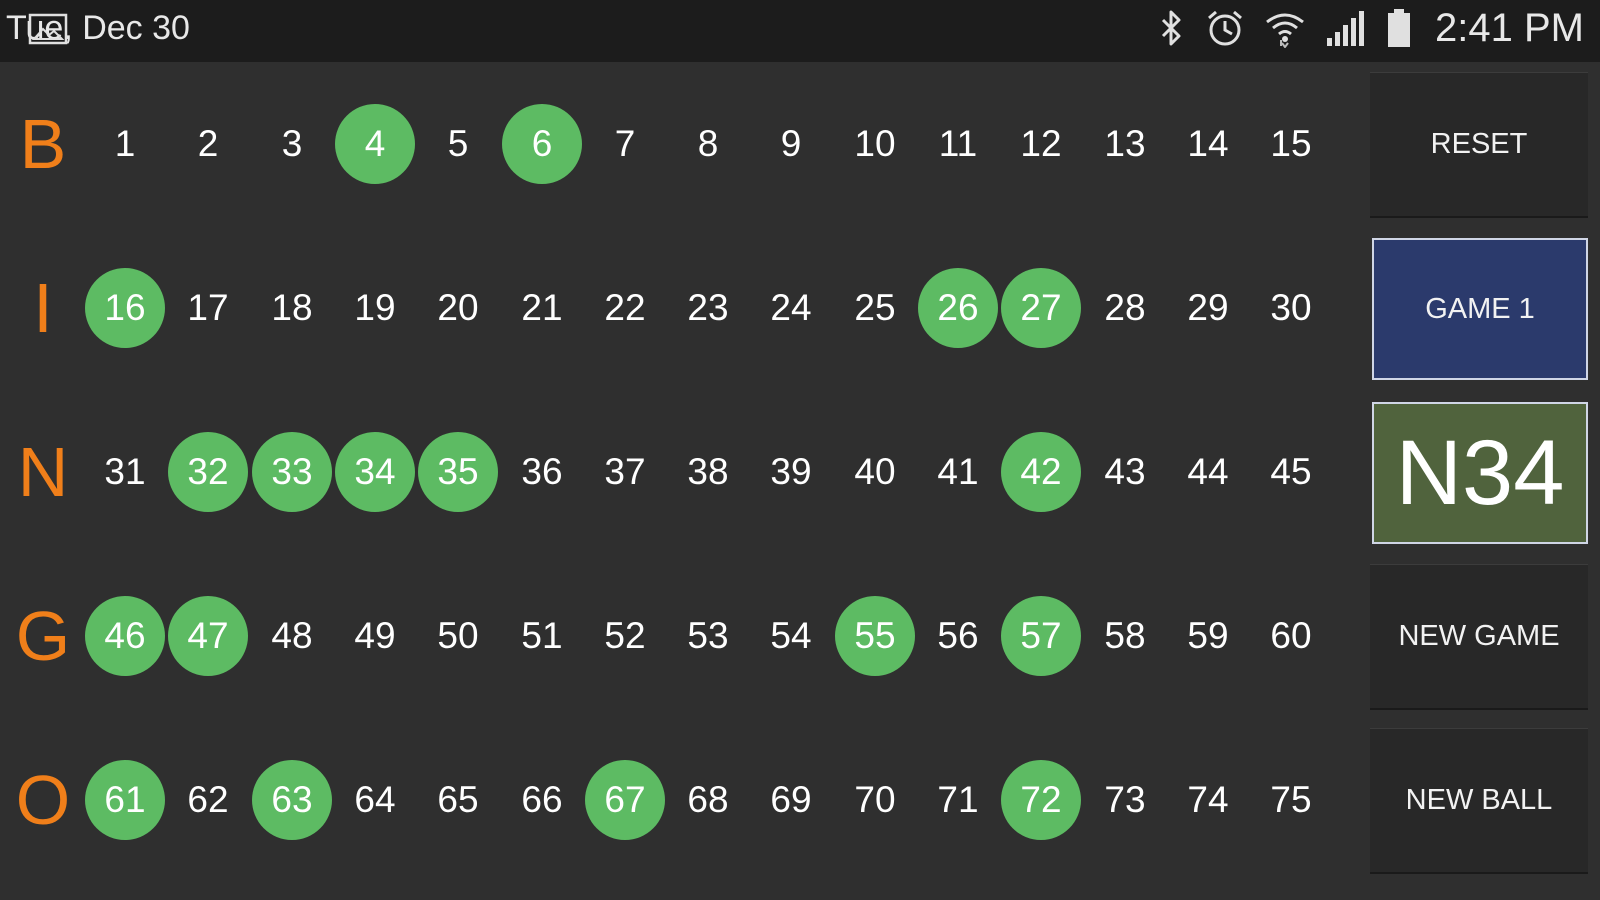 The width and height of the screenshot is (1600, 900). I want to click on called-number-cell: 32, so click(208, 472).